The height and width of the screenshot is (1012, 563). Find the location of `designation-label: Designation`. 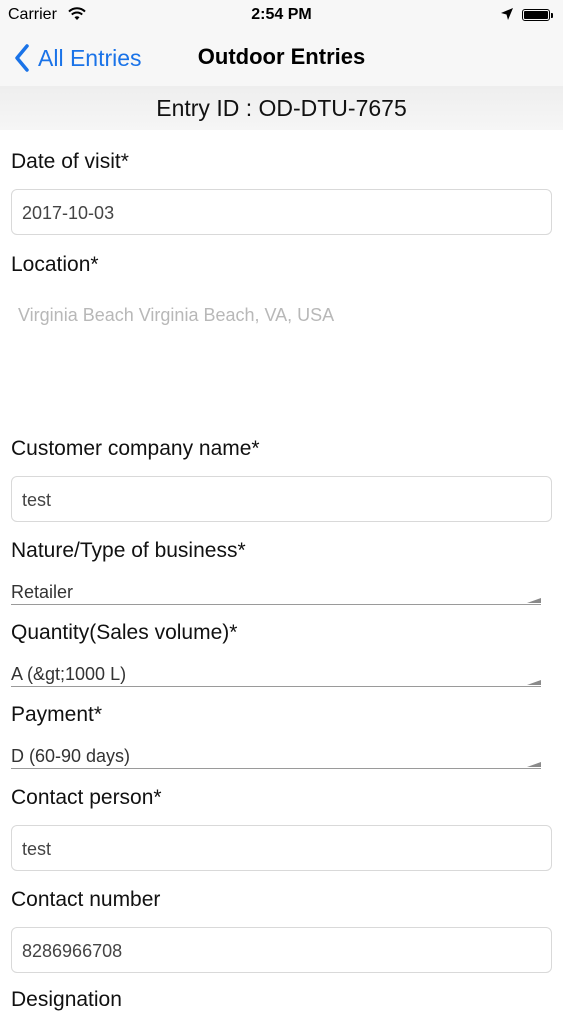

designation-label: Designation is located at coordinates (66, 999).